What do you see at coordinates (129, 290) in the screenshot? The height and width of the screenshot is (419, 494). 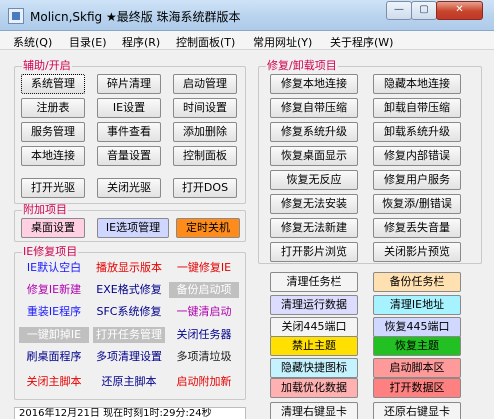 I see `exe-format-repair-item: EXE格式修复` at bounding box center [129, 290].